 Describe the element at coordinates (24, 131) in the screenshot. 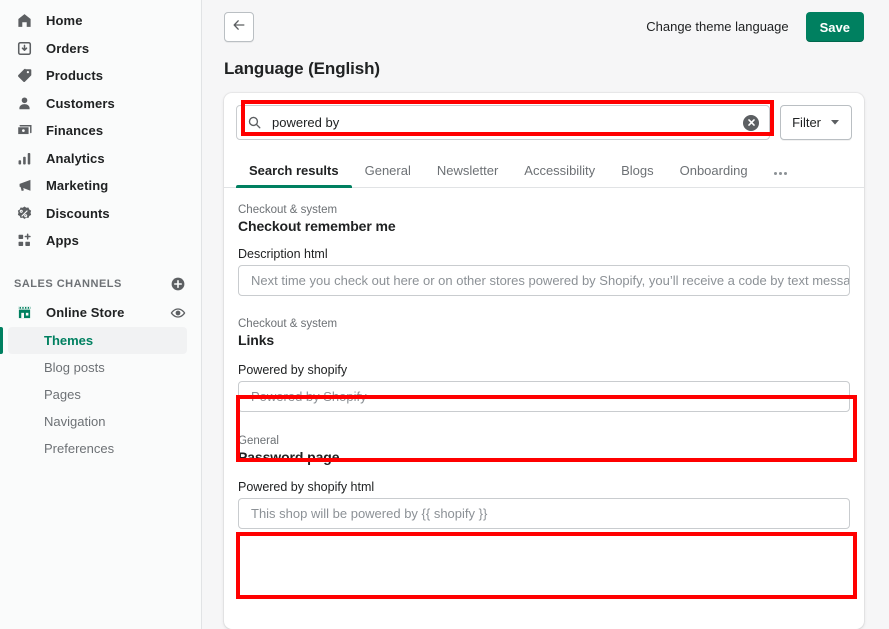

I see `finances-cash-icon` at that location.